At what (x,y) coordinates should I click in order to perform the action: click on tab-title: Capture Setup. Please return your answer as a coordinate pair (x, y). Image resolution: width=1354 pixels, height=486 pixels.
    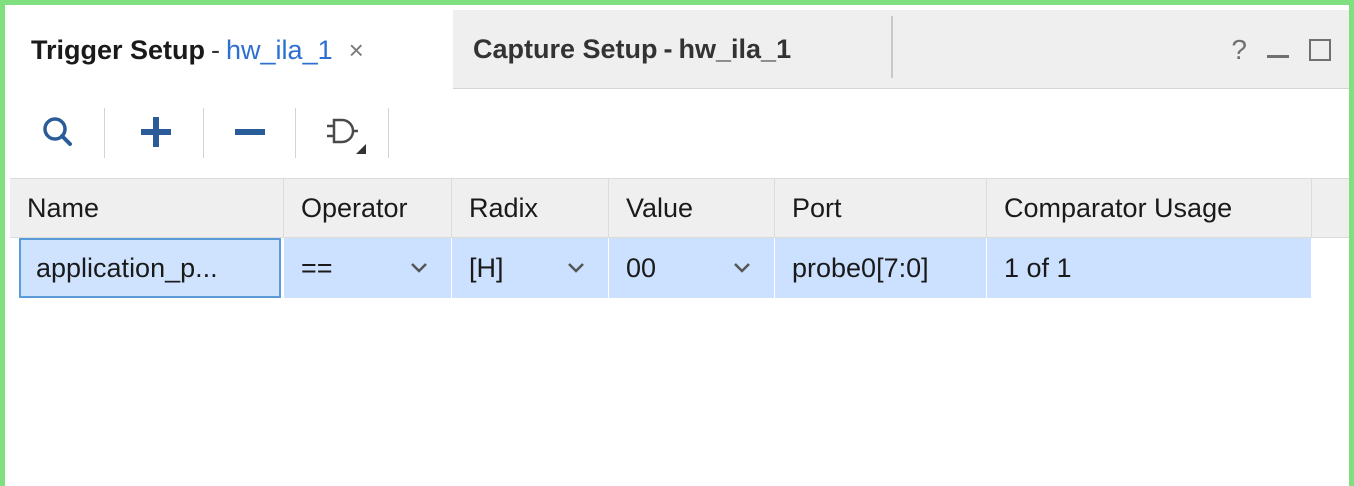
    Looking at the image, I should click on (565, 49).